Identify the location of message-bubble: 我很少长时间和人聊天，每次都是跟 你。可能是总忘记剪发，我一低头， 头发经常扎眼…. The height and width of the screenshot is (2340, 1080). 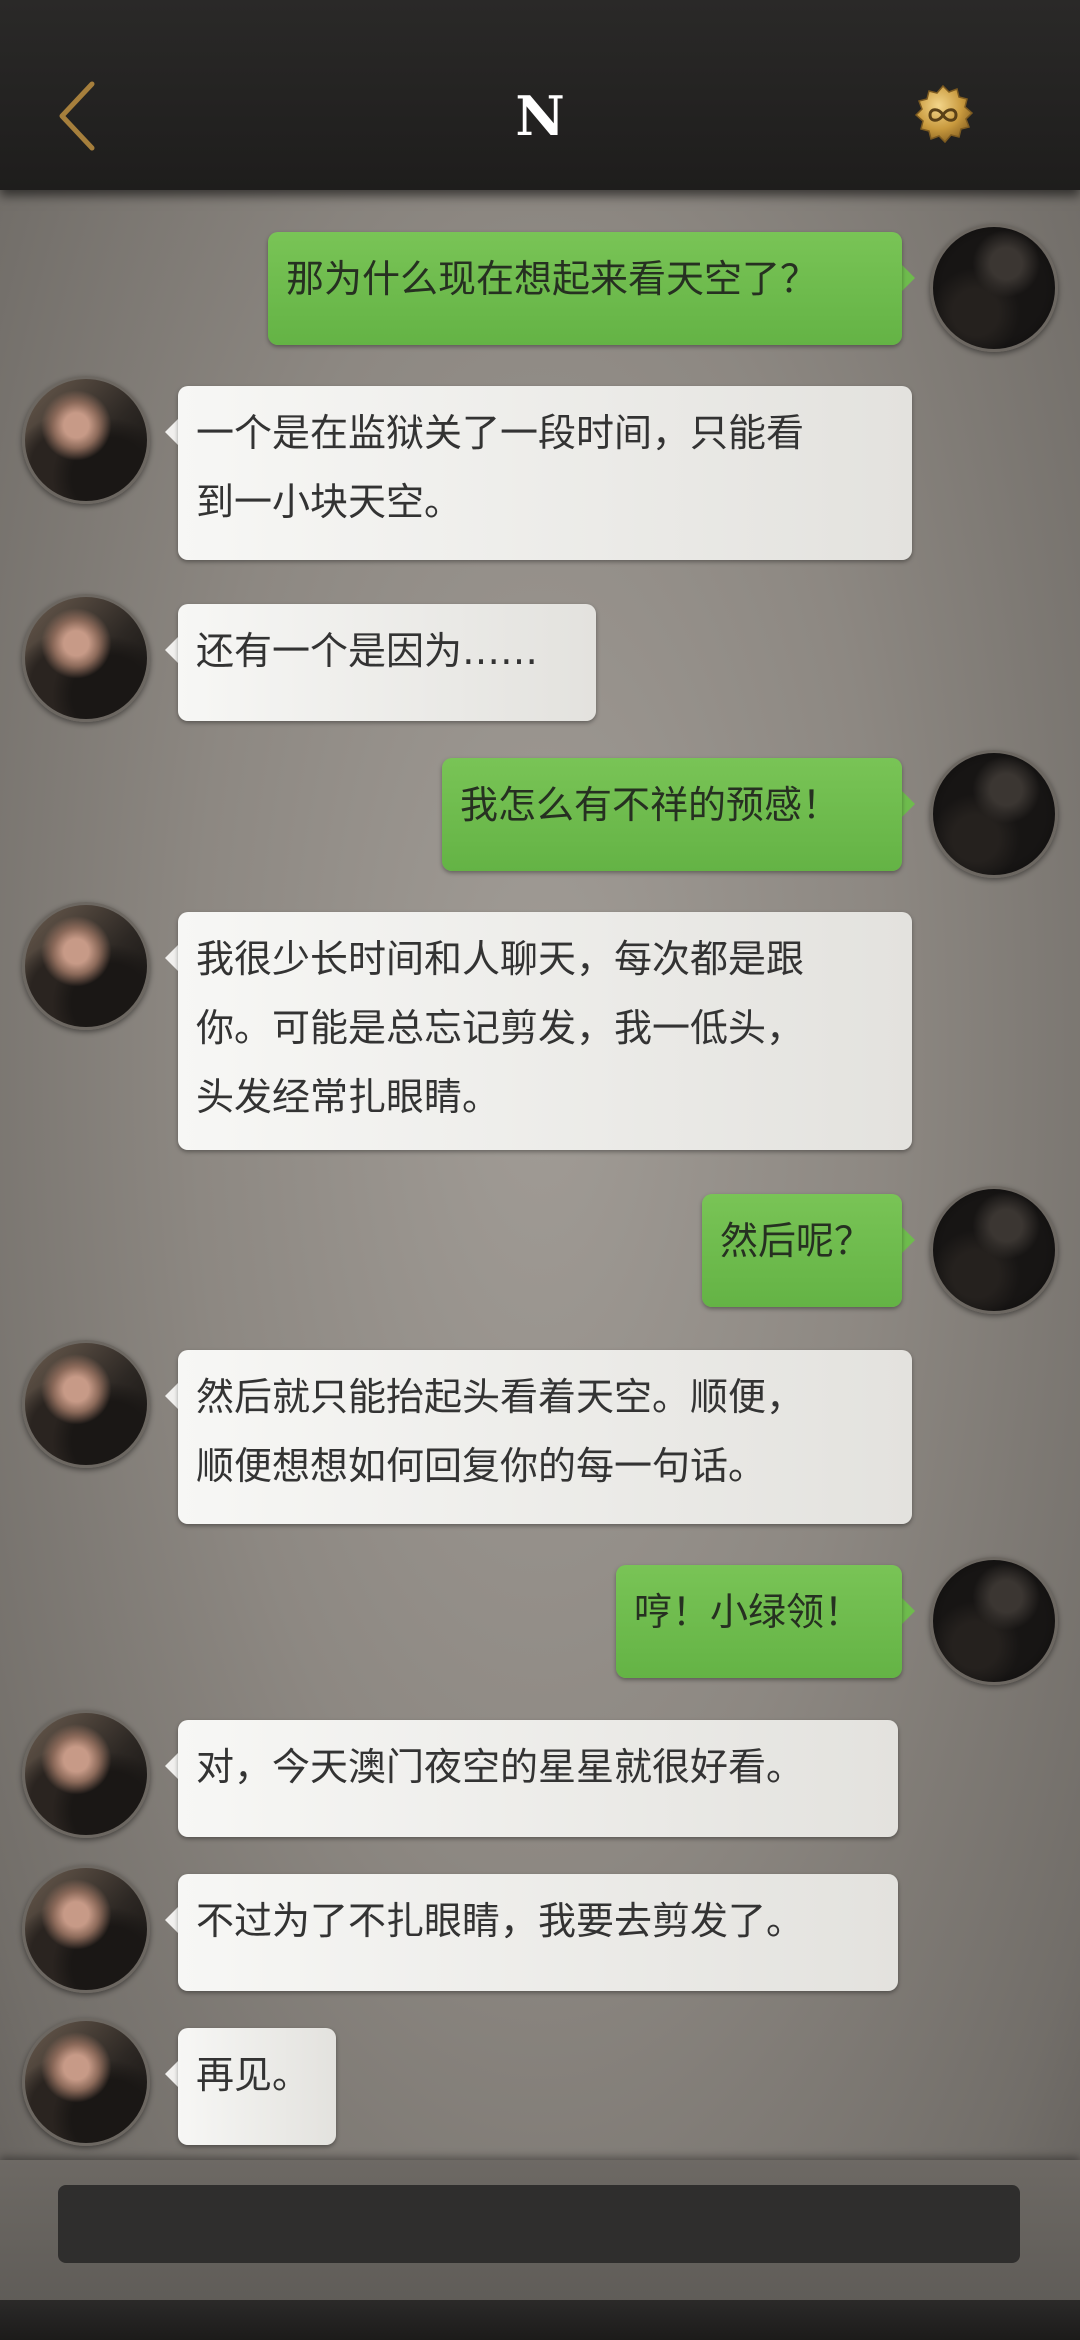
(545, 1031).